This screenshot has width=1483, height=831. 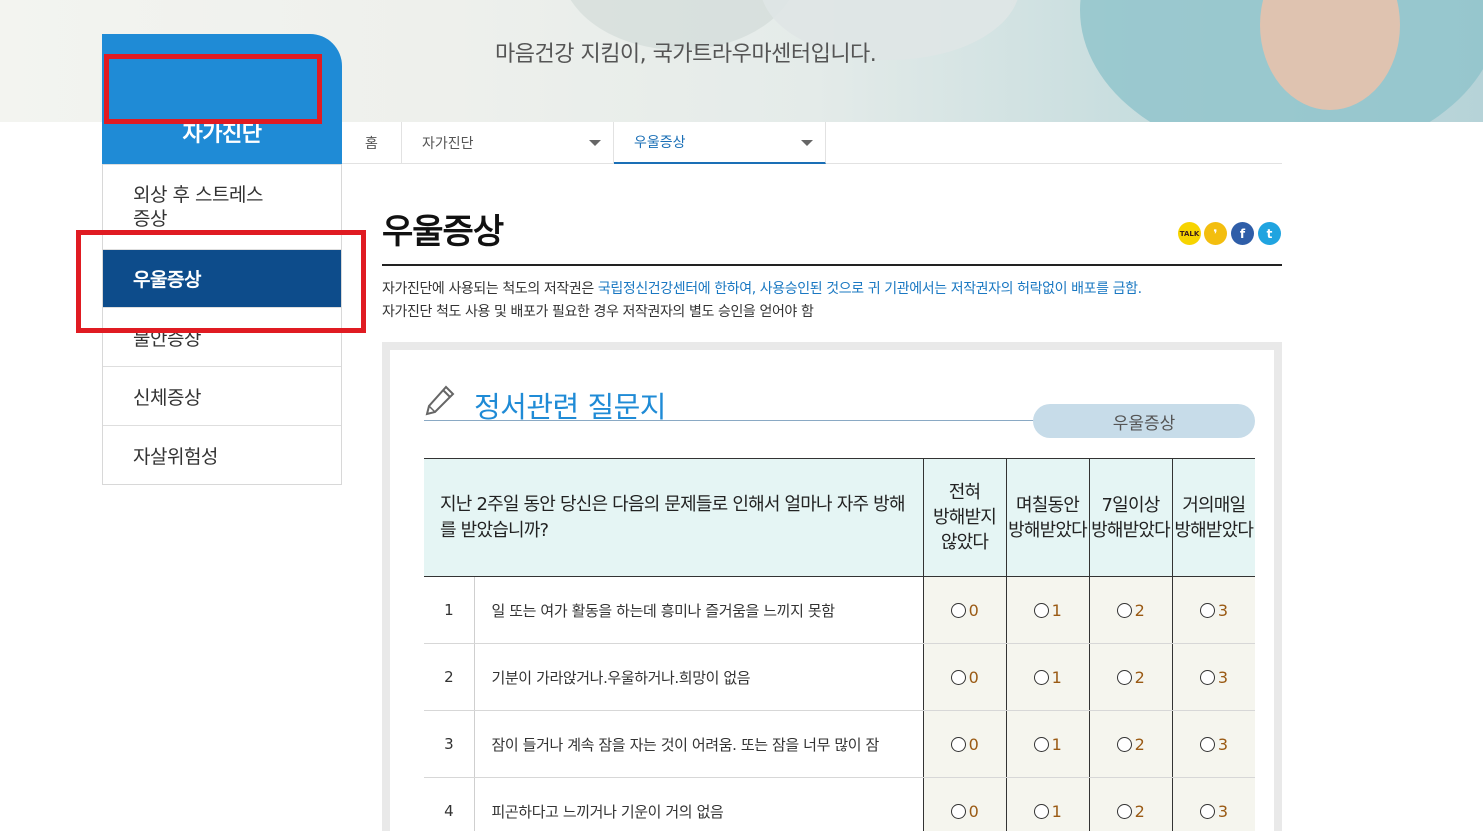 What do you see at coordinates (222, 134) in the screenshot?
I see `sidebar-title: 자가진단` at bounding box center [222, 134].